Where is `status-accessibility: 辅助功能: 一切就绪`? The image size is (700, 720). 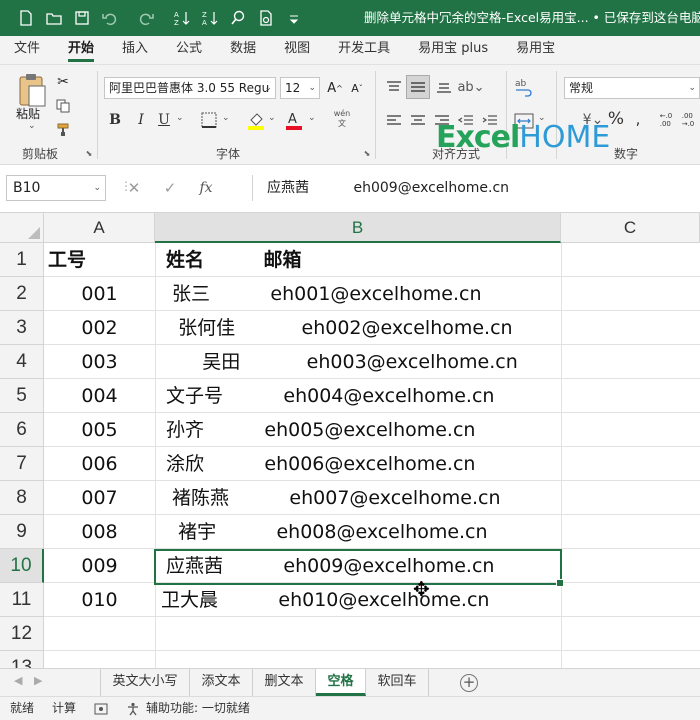
status-accessibility: 辅助功能: 一切就绪 is located at coordinates (198, 708).